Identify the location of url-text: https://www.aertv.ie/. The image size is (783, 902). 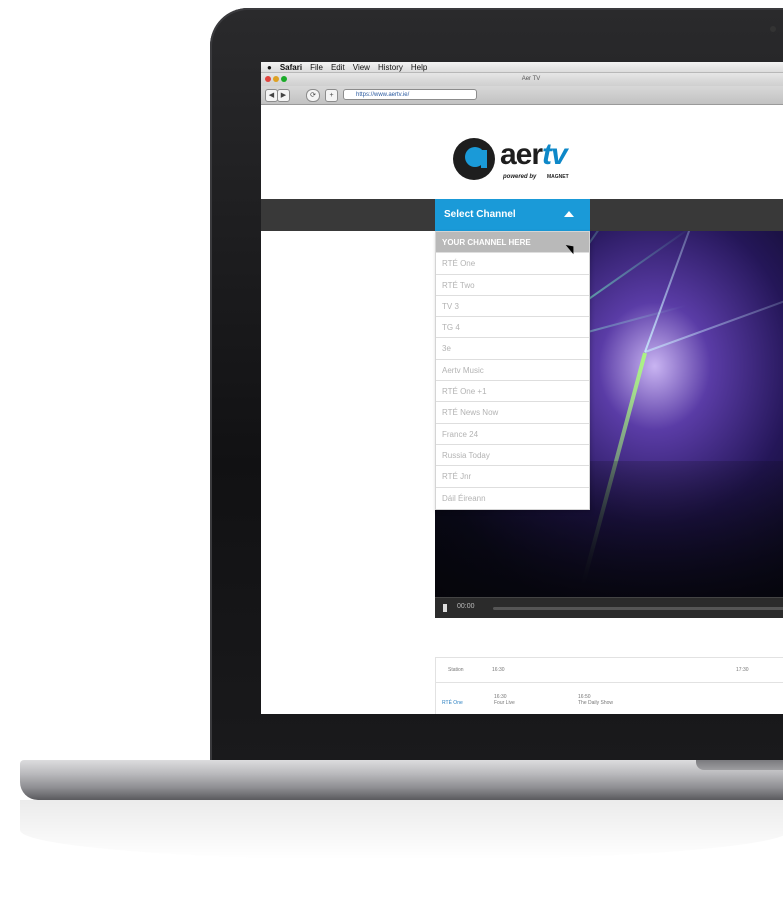
(383, 95).